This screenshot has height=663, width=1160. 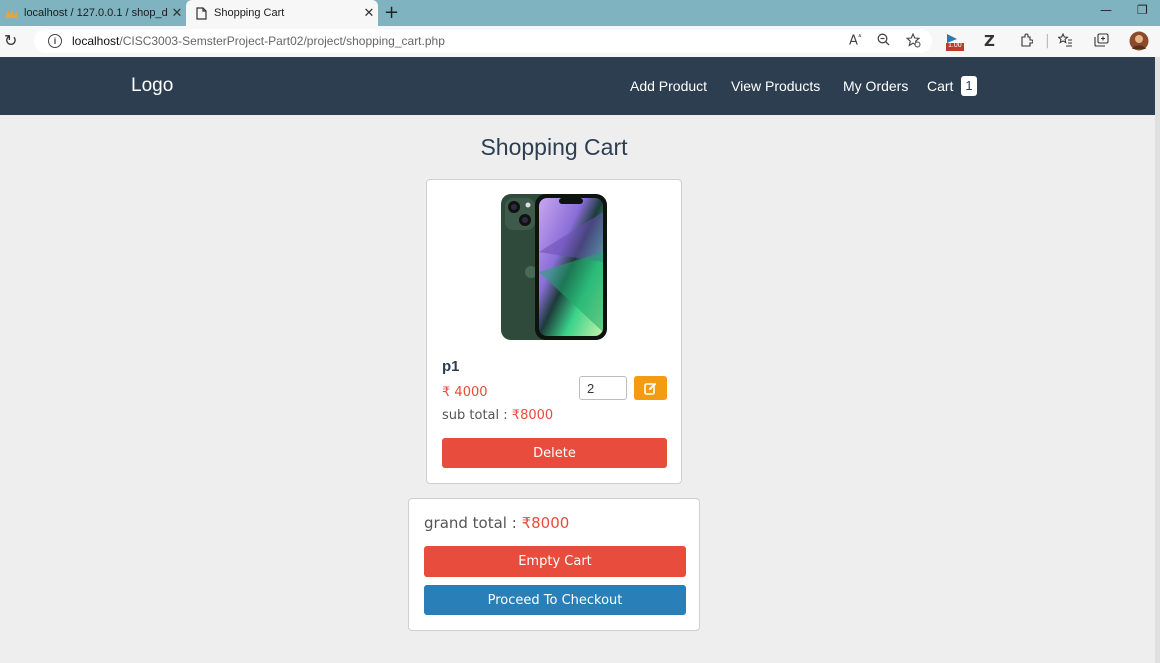 I want to click on browser-tab-phpmyadmin: localhost / 127.0.0.1 / shop_db / ✕, so click(x=93, y=13).